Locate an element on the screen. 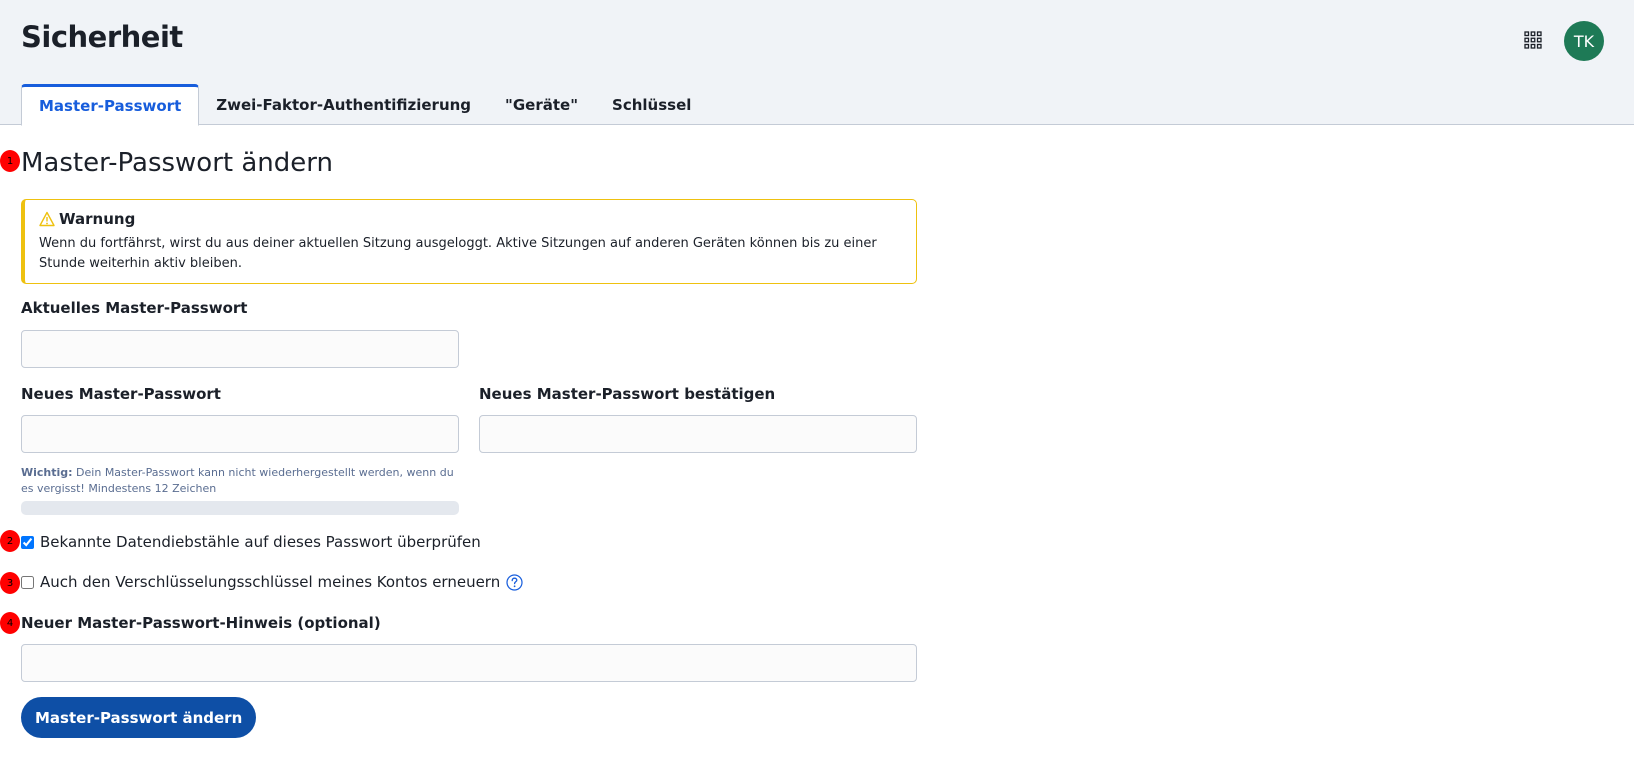 The height and width of the screenshot is (767, 1634). help-icon is located at coordinates (514, 582).